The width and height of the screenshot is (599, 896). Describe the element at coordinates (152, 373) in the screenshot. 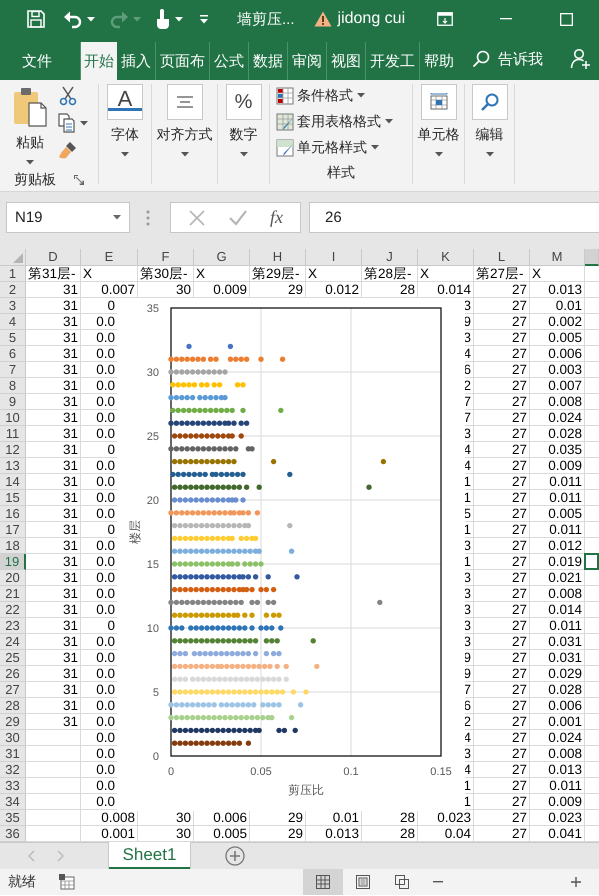

I see `axis-tick-label: 30` at that location.